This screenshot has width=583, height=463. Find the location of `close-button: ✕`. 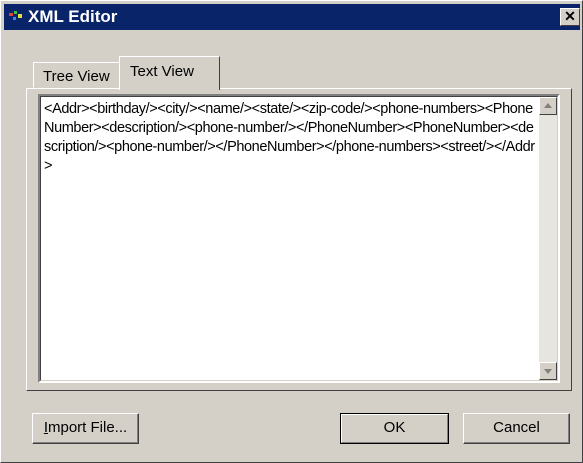

close-button: ✕ is located at coordinates (570, 17).